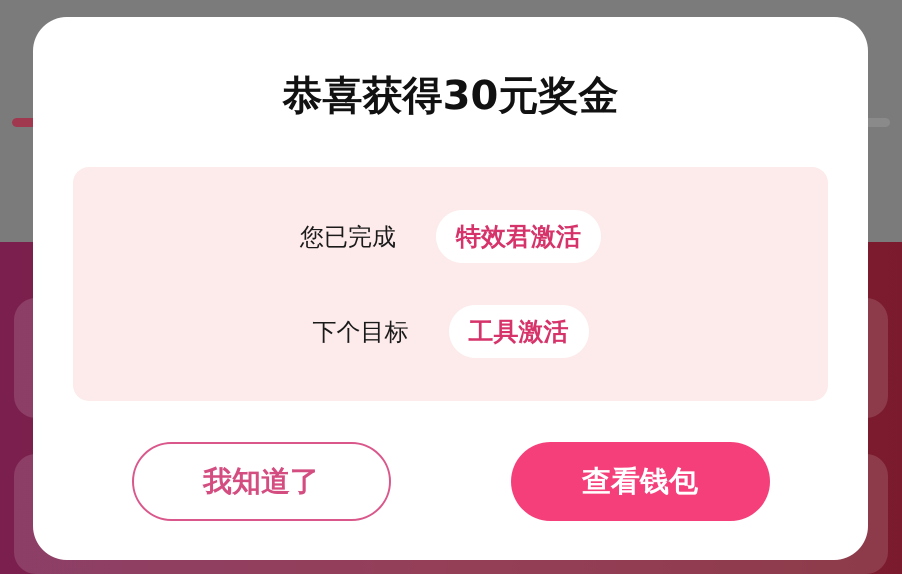  Describe the element at coordinates (360, 332) in the screenshot. I see `row-label: 下个目标` at that location.